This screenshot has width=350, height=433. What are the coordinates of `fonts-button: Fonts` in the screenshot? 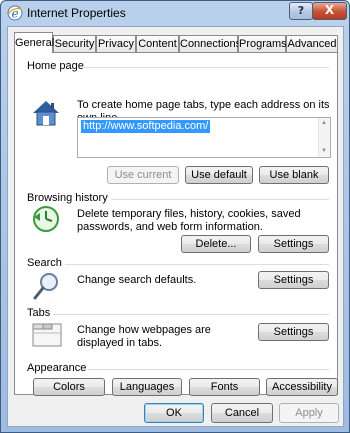 It's located at (224, 387).